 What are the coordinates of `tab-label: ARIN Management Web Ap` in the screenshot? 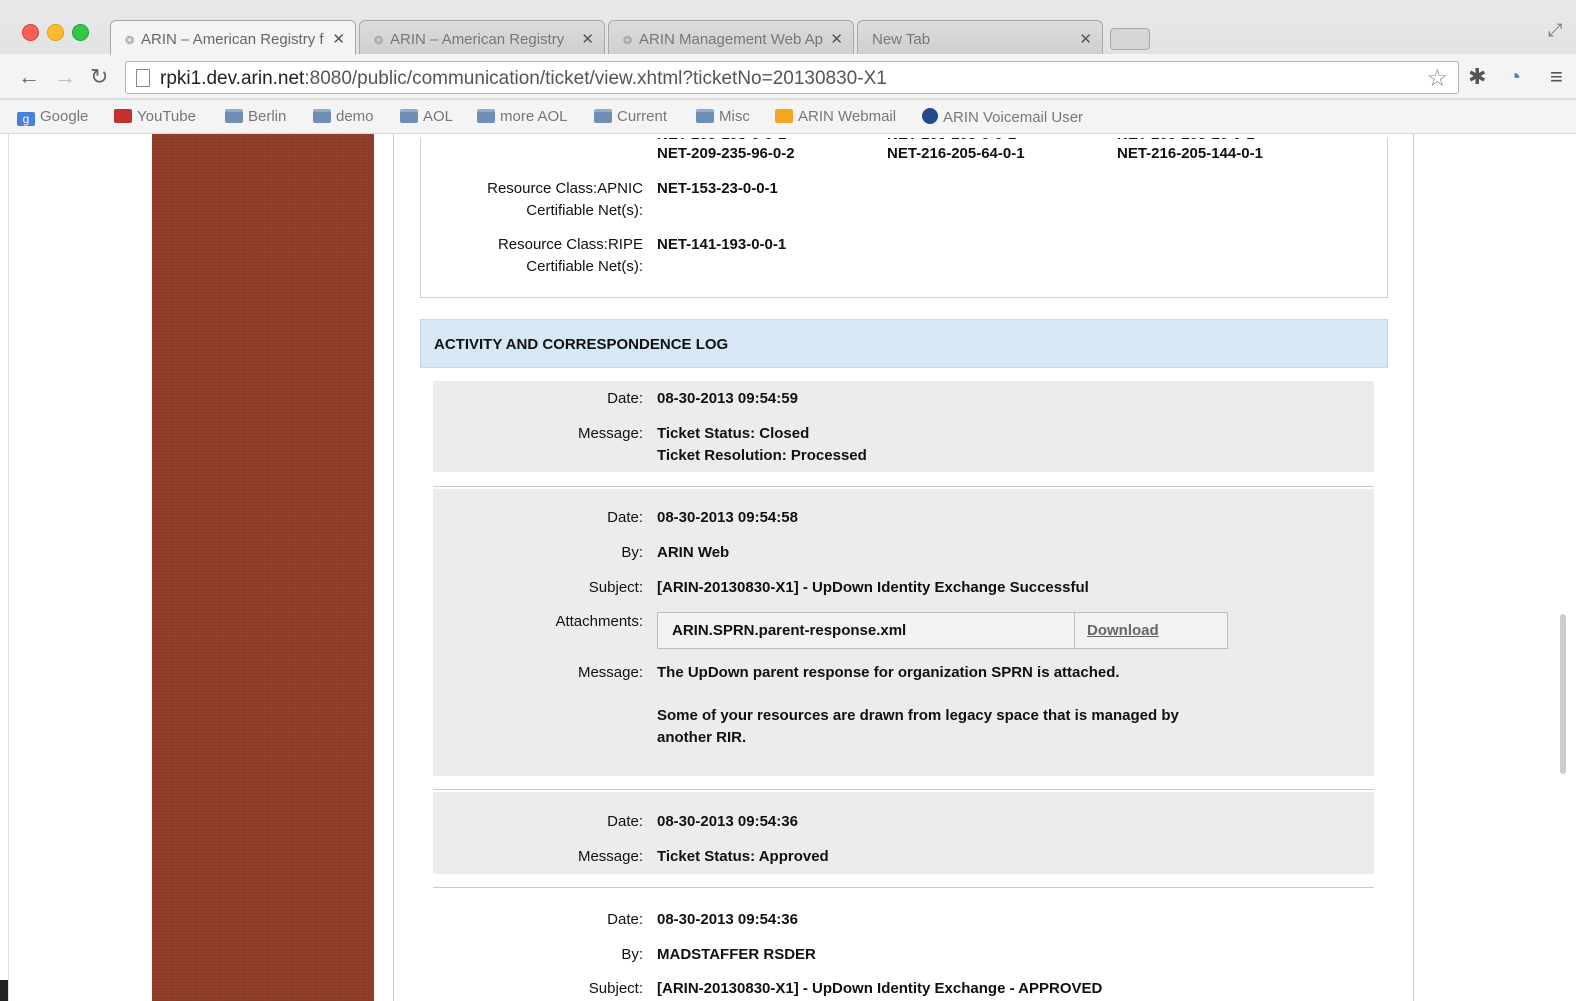 It's located at (731, 39).